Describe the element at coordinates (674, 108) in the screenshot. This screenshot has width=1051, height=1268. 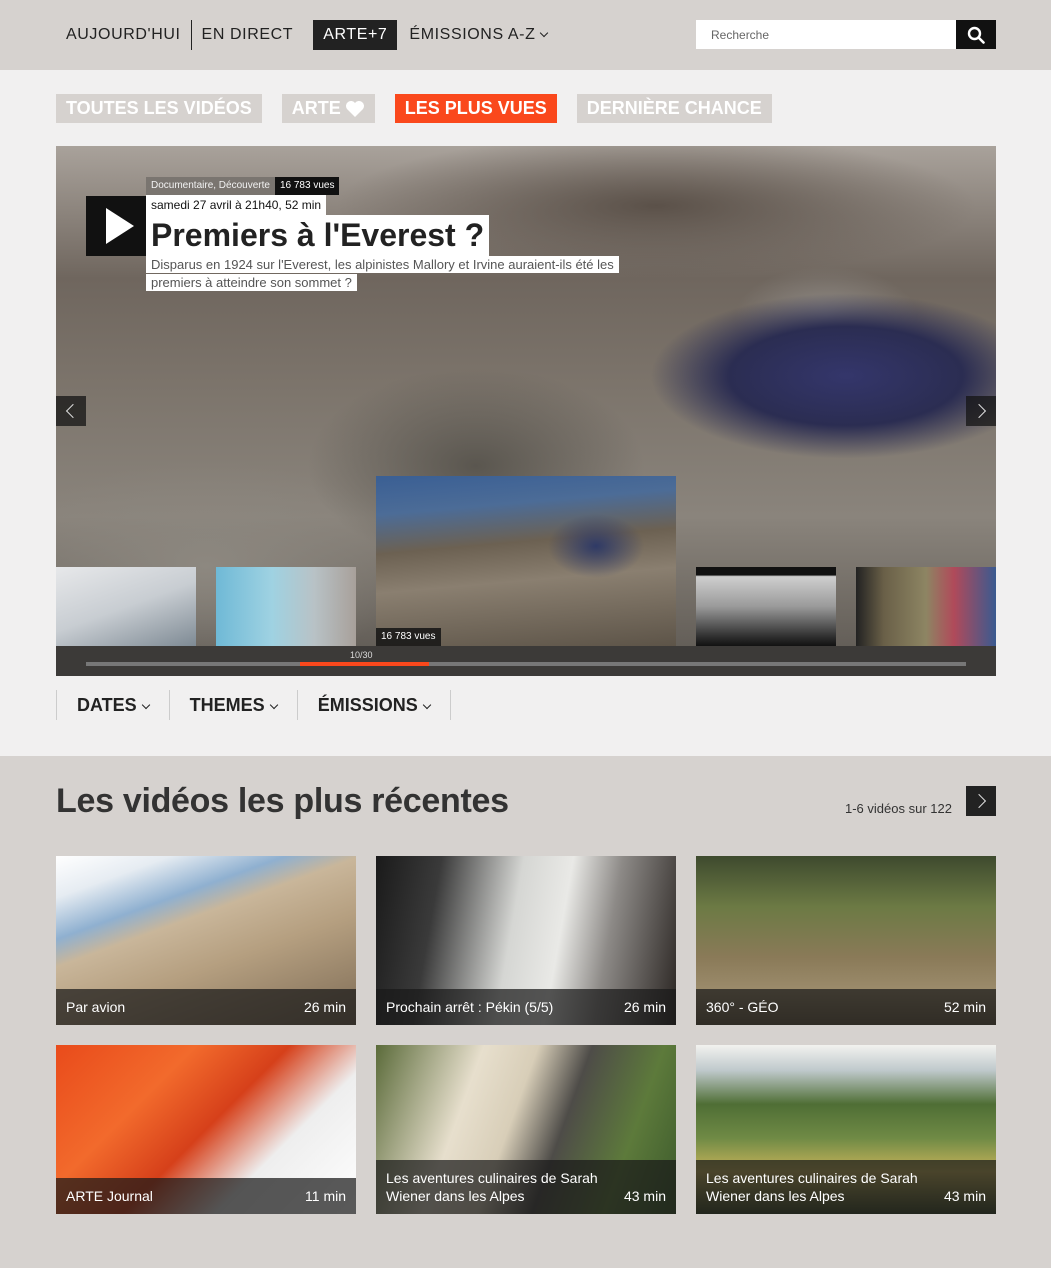
I see `filter-derniere-chance: DERNIÈRE CHANCE` at that location.